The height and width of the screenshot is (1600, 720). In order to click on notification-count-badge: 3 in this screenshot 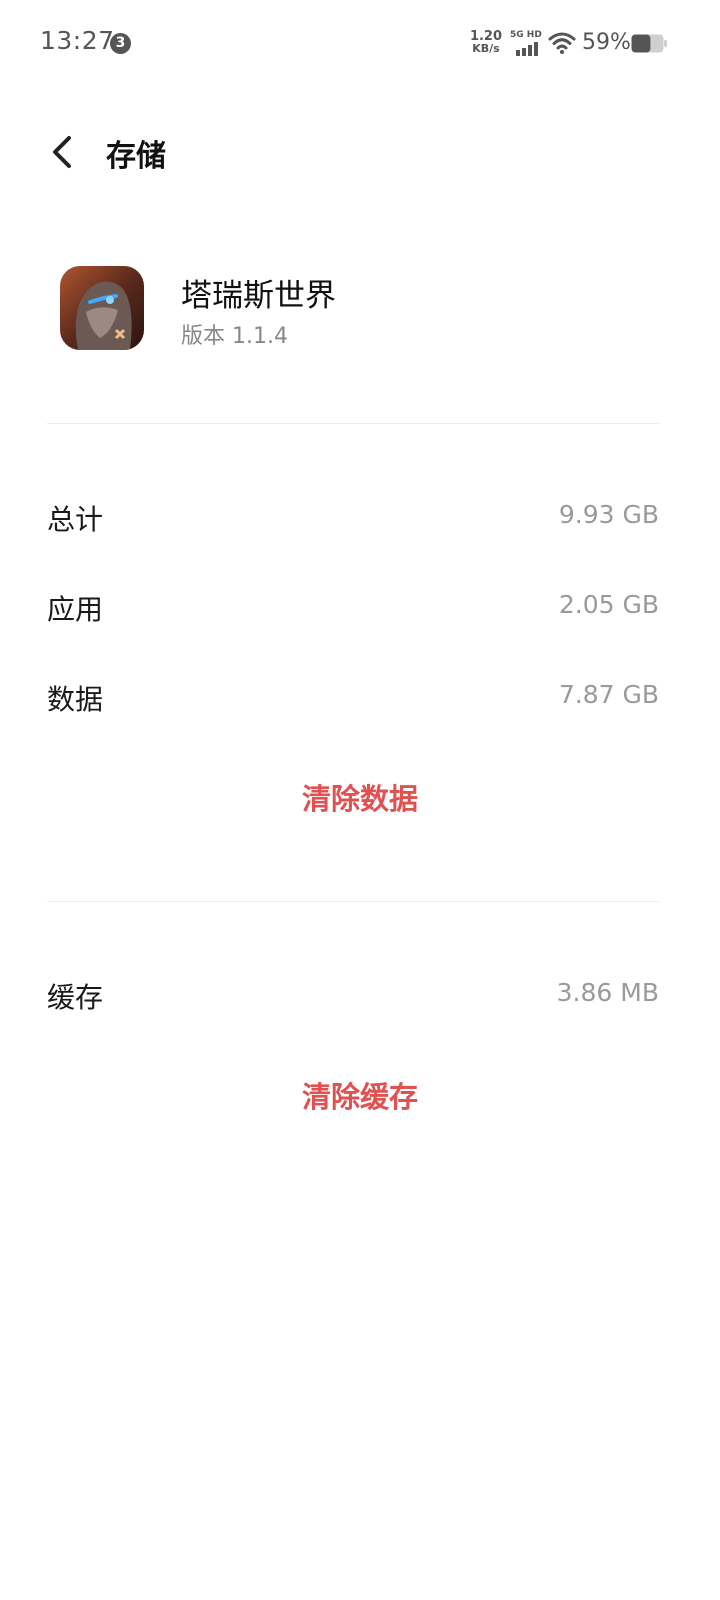, I will do `click(120, 43)`.